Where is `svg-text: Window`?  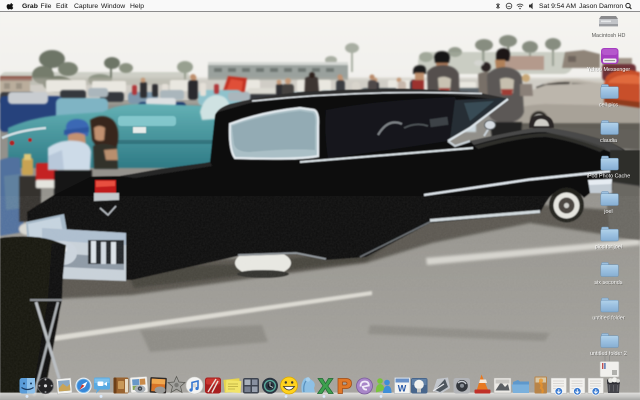
svg-text: Window is located at coordinates (113, 6).